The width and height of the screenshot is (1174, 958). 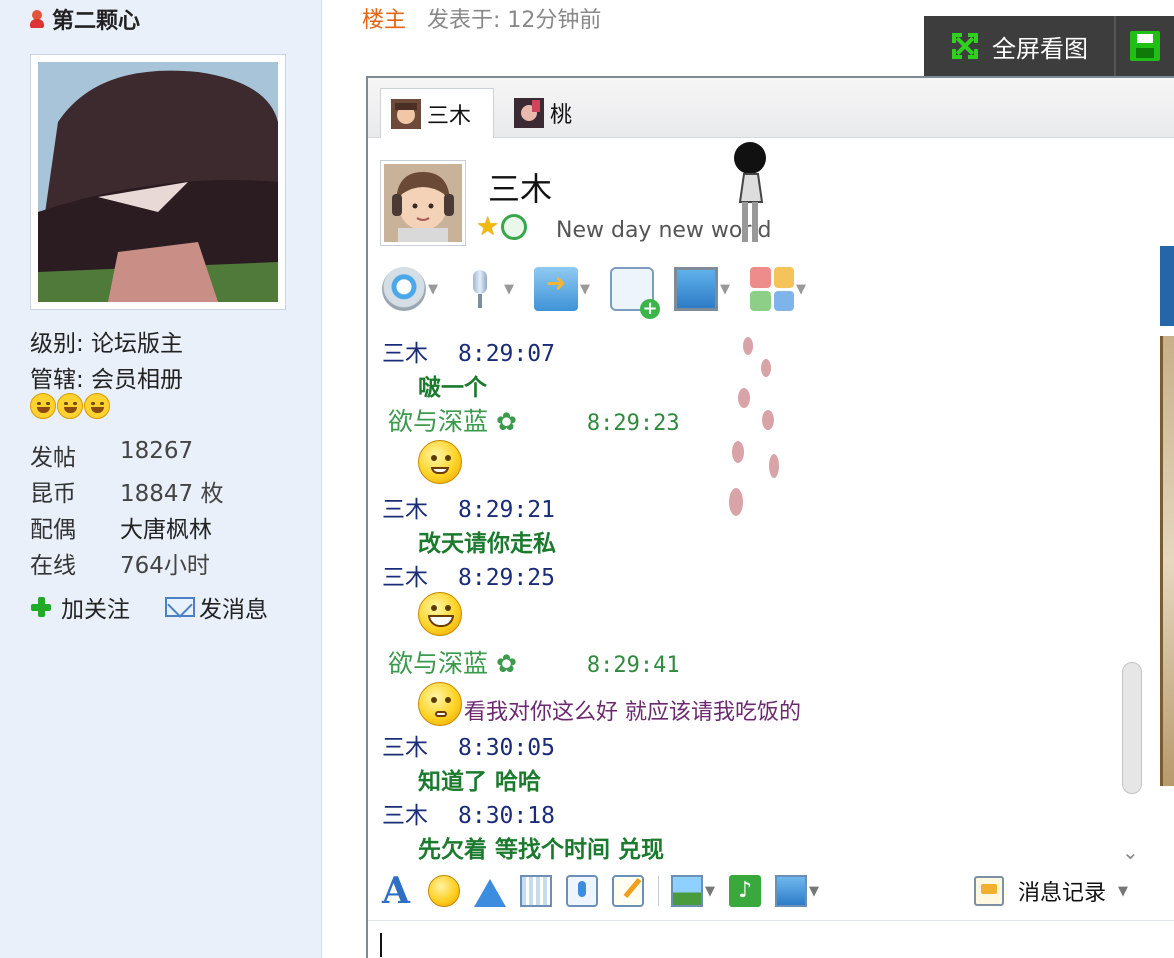 I want to click on add-chat-icon, so click(x=635, y=293).